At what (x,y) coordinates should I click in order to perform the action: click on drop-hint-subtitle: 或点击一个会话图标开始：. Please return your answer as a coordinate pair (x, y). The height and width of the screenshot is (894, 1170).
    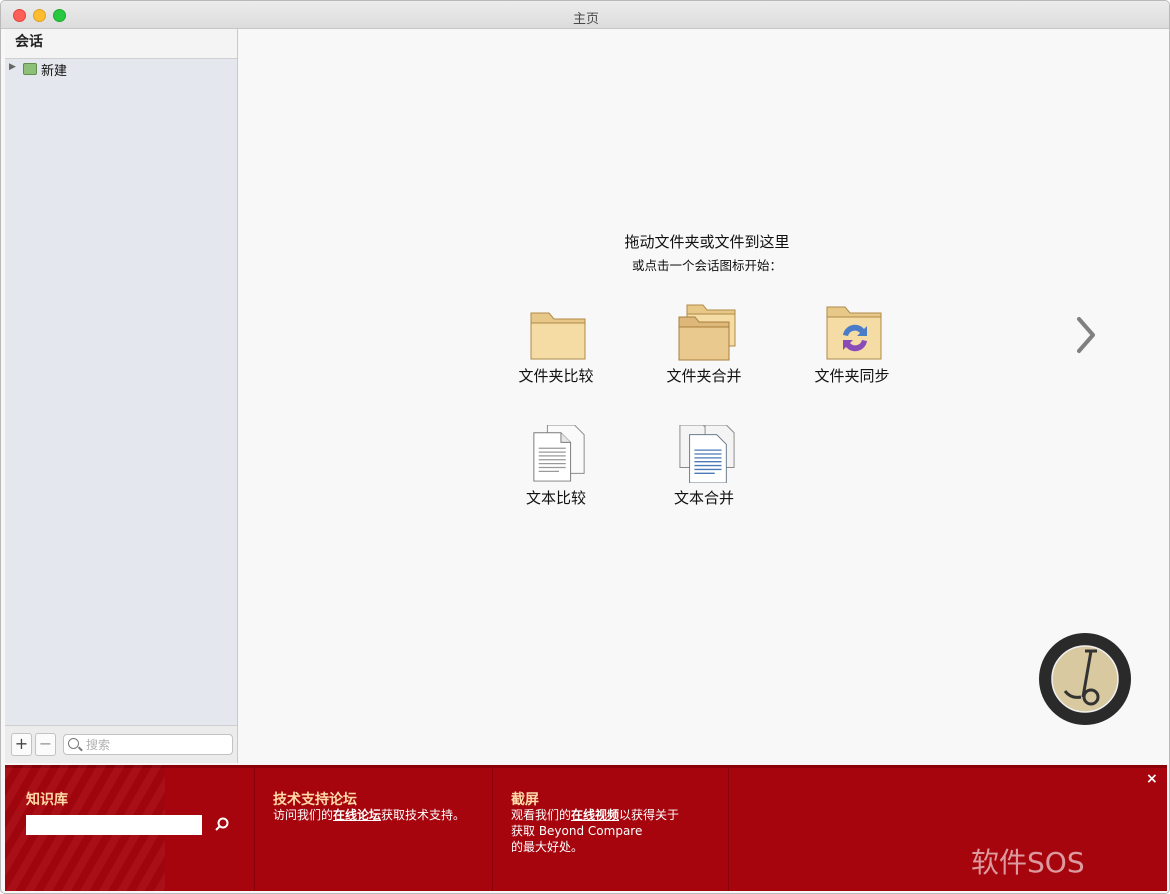
    Looking at the image, I should click on (706, 265).